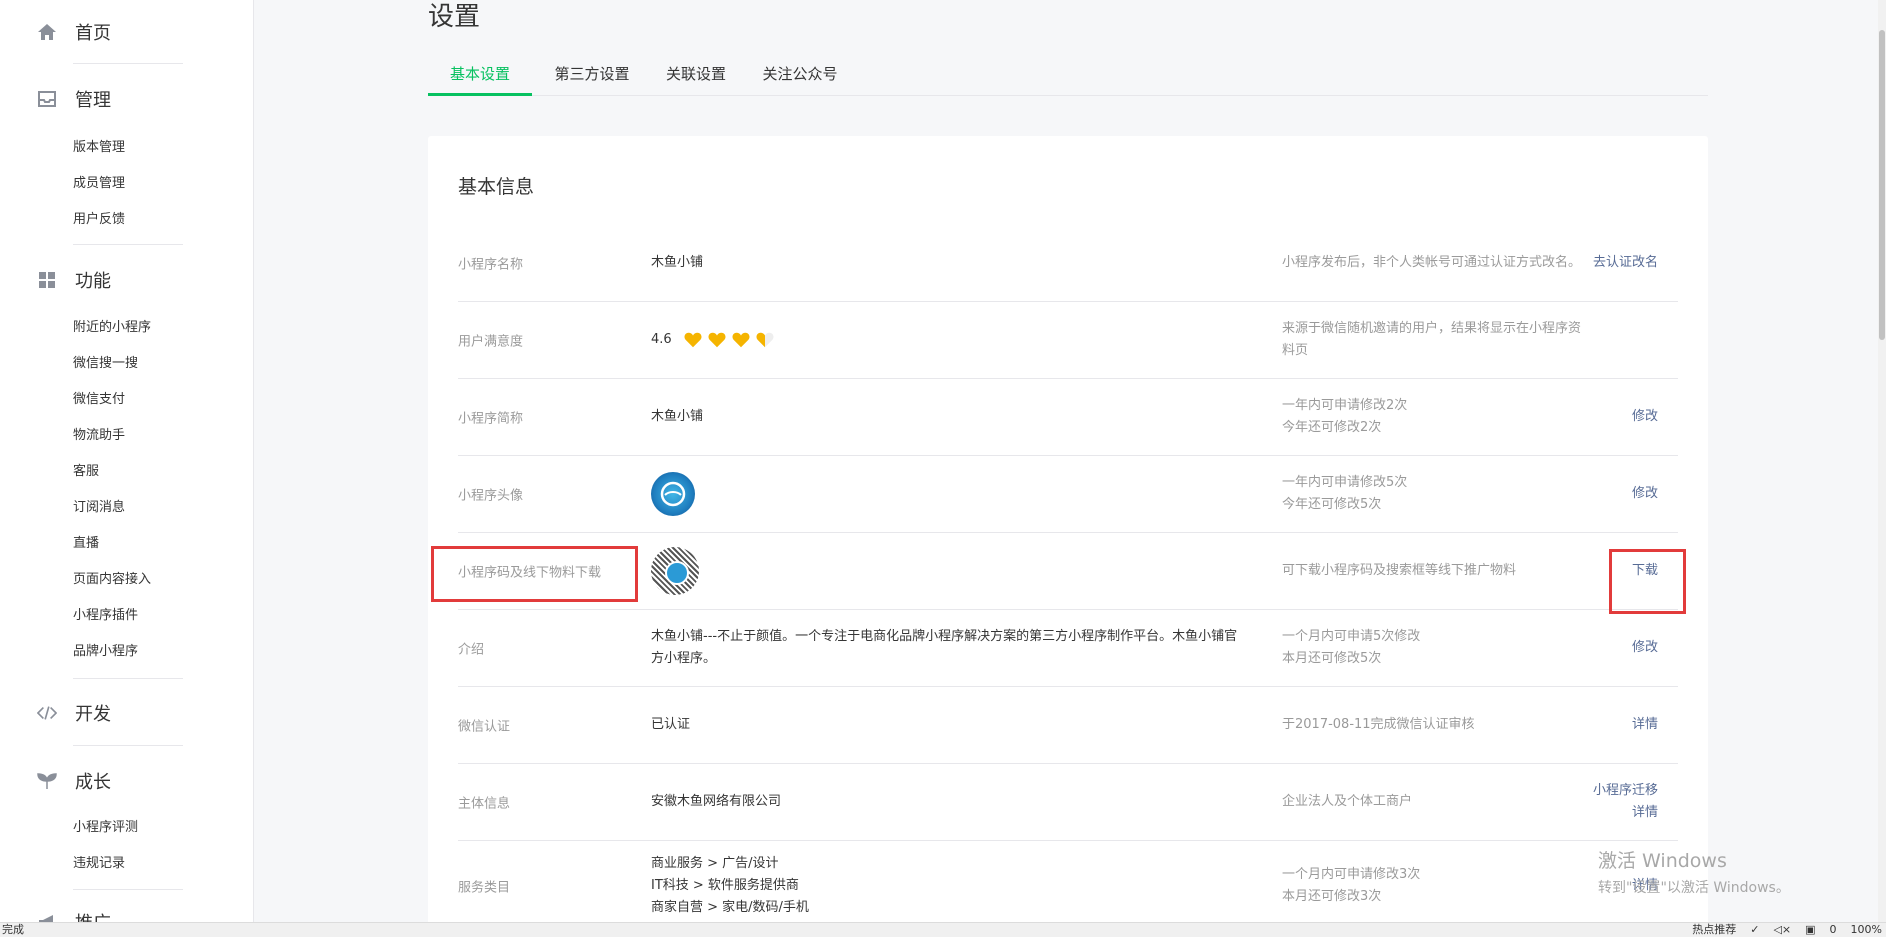 This screenshot has width=1886, height=937. I want to click on status-bar: 完成 热点推荐 ✓ ◁× ▣ 0 100%, so click(943, 929).